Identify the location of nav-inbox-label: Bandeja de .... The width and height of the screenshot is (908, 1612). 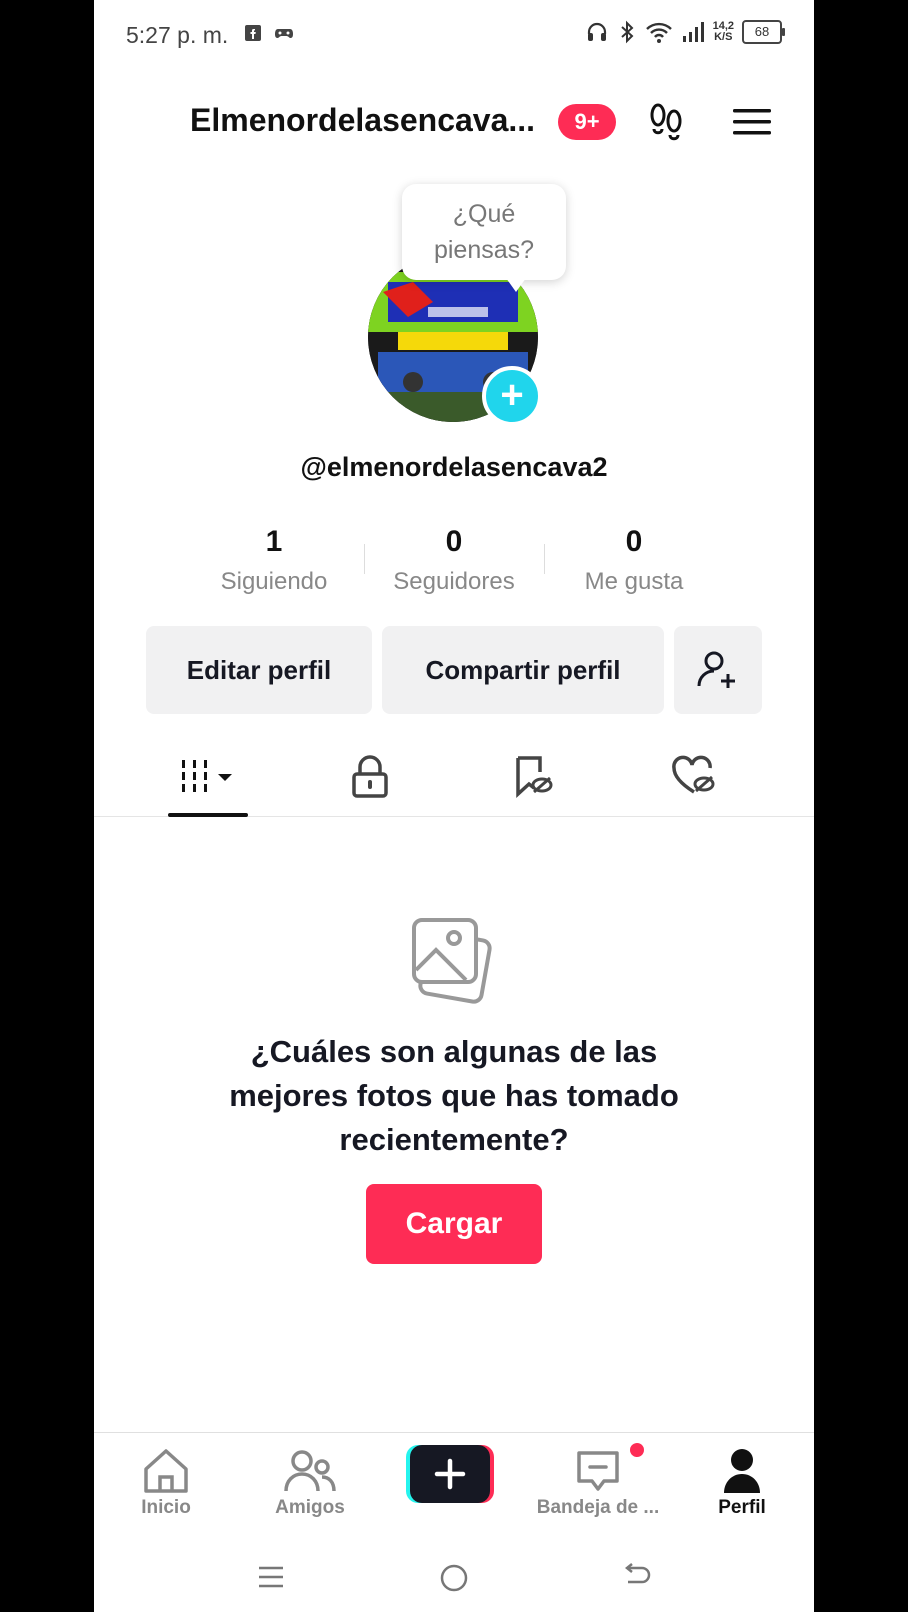
(598, 1507).